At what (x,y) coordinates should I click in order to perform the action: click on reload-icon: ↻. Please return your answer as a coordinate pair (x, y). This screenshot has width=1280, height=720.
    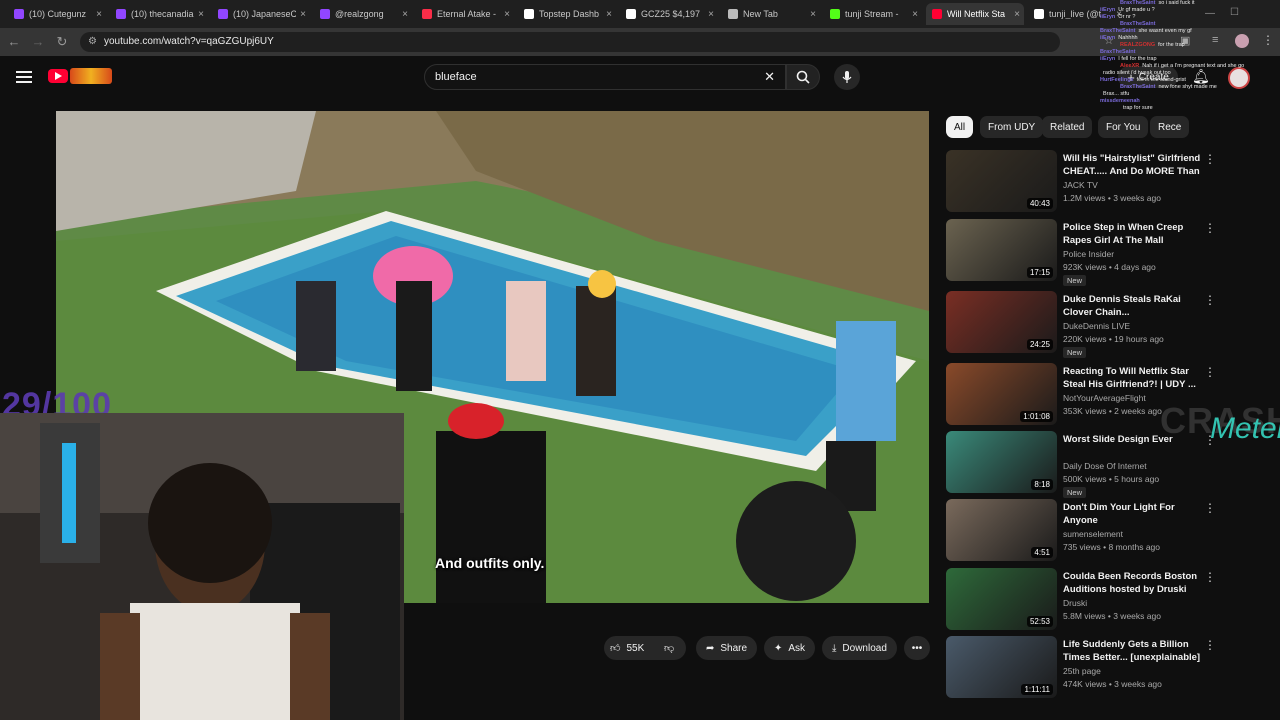
    Looking at the image, I should click on (62, 42).